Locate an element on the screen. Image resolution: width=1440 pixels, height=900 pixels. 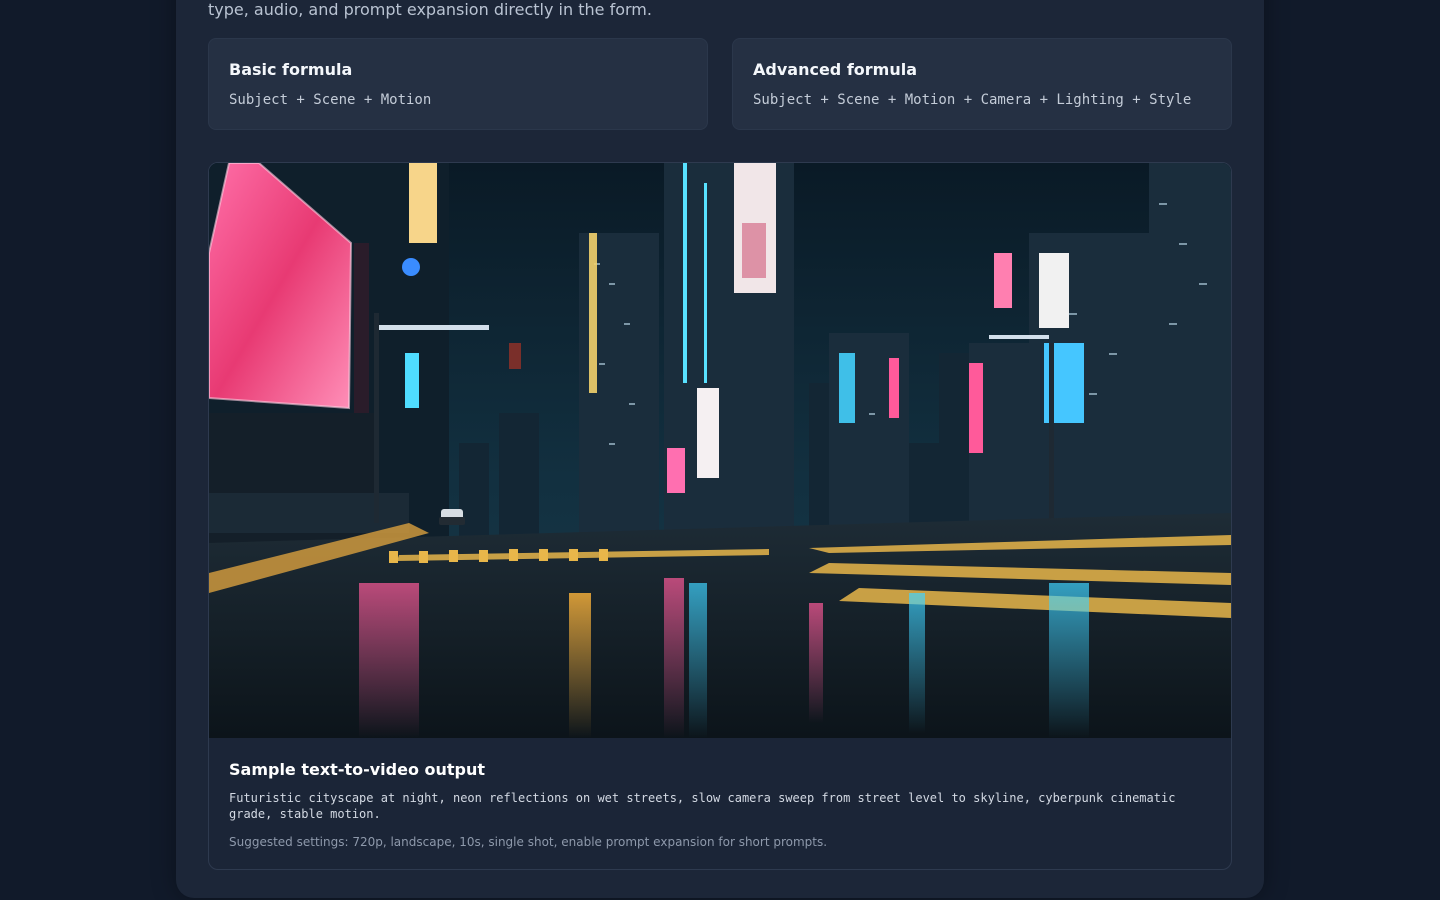
advanced-formula-title: Advanced formula is located at coordinates (835, 69).